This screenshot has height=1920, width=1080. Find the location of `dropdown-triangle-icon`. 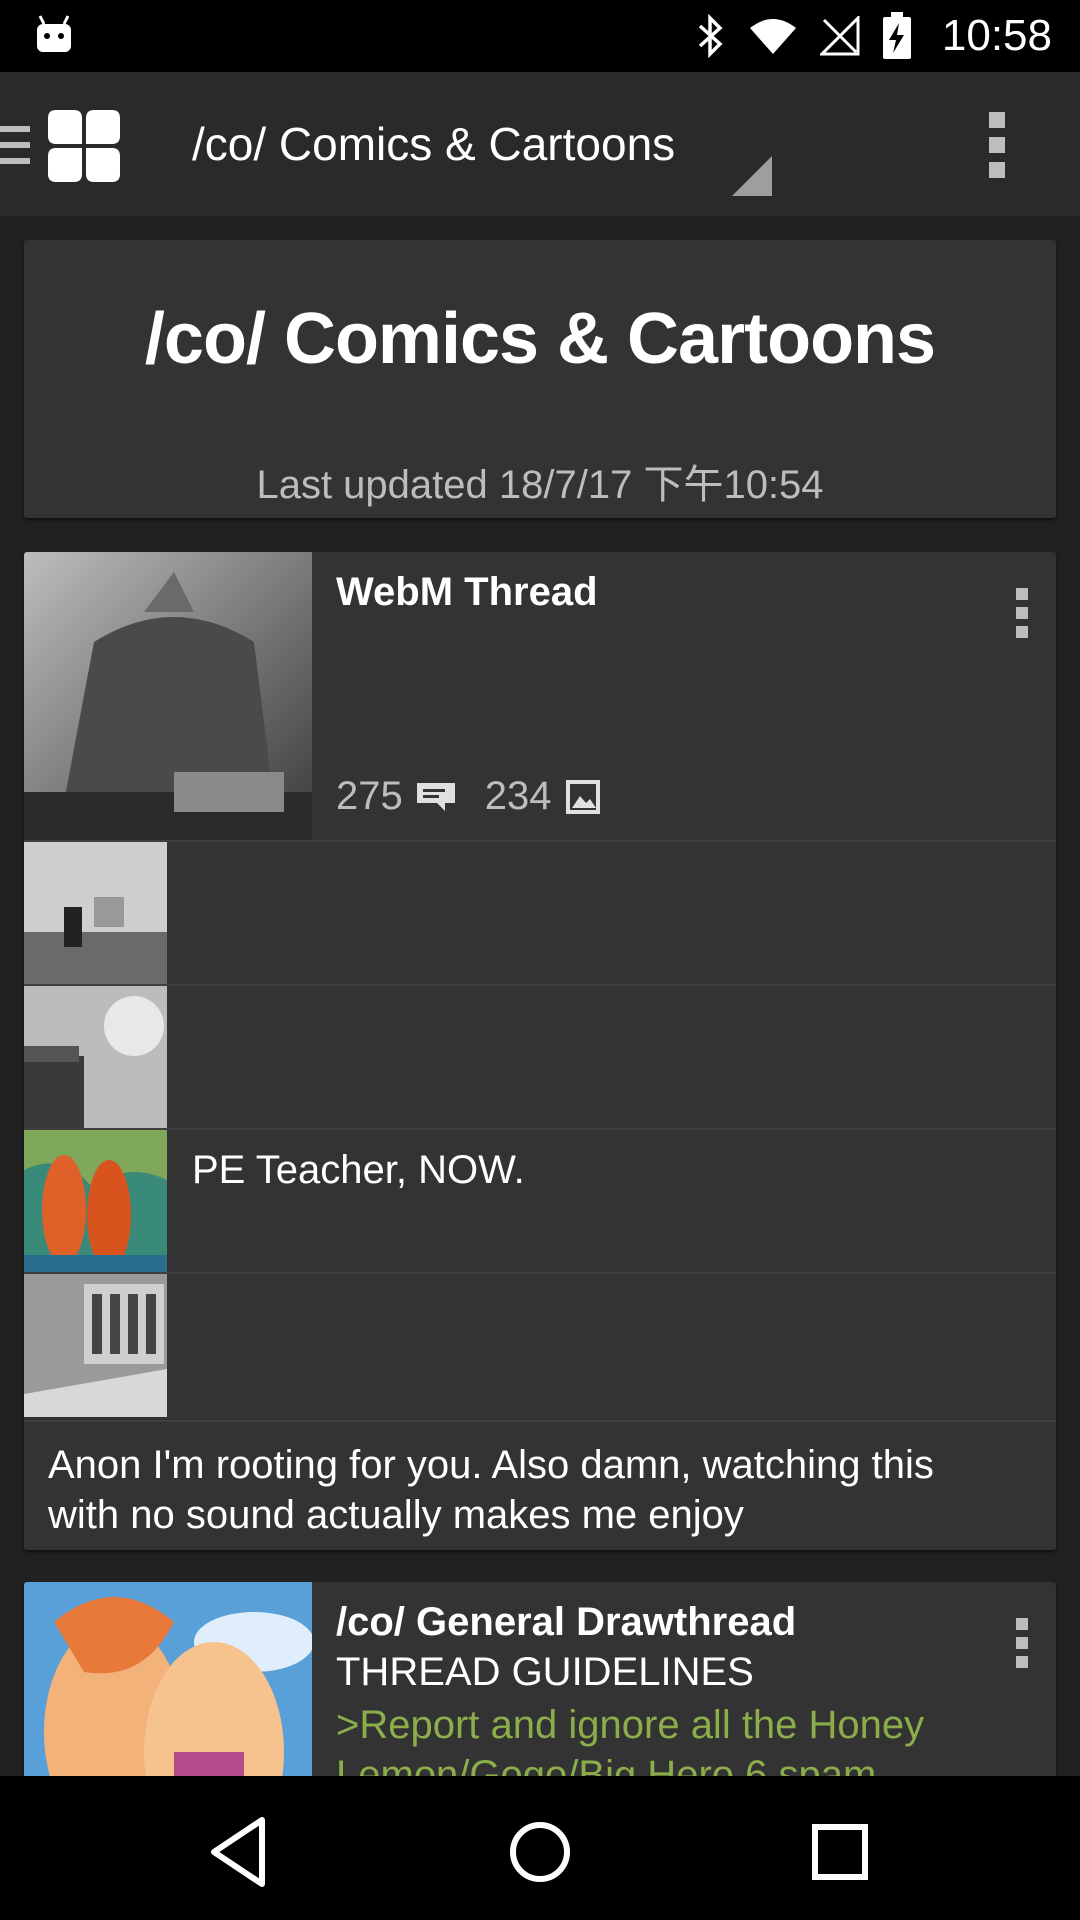

dropdown-triangle-icon is located at coordinates (752, 176).